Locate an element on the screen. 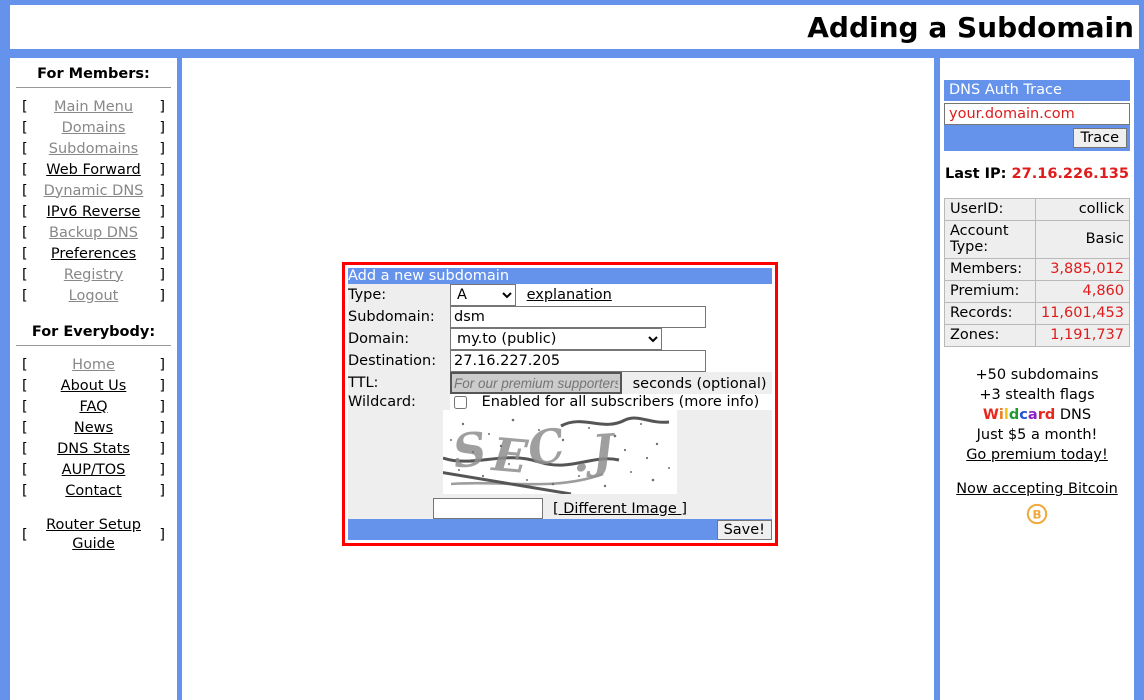 This screenshot has height=700, width=1144. form-row-destination: Destination: is located at coordinates (560, 361).